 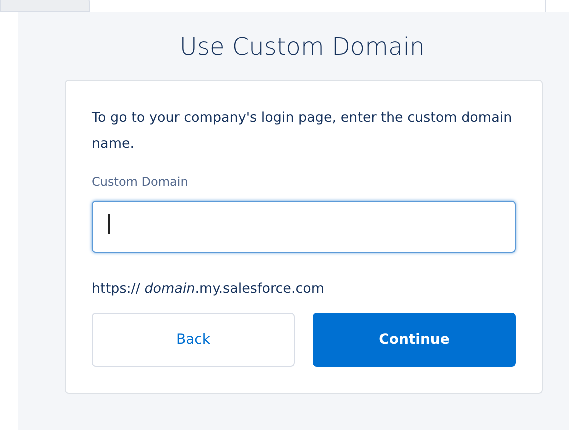 What do you see at coordinates (193, 340) in the screenshot?
I see `back-button: Back` at bounding box center [193, 340].